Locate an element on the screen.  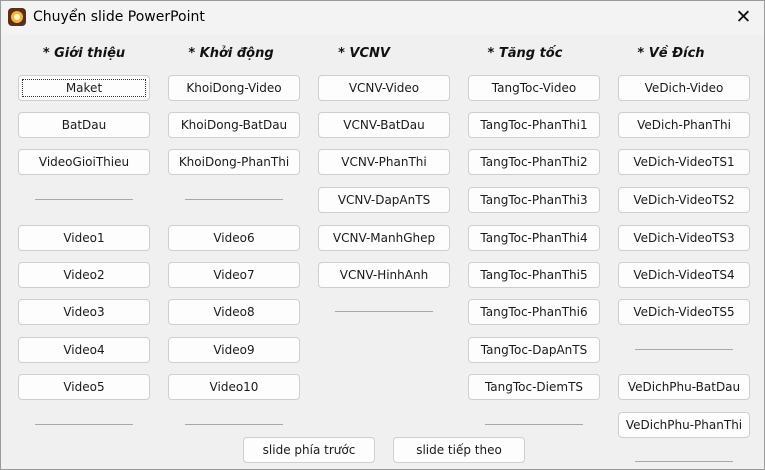
tangtoc-phanthi5-button: TangToc-PhanThi5 is located at coordinates (534, 275).